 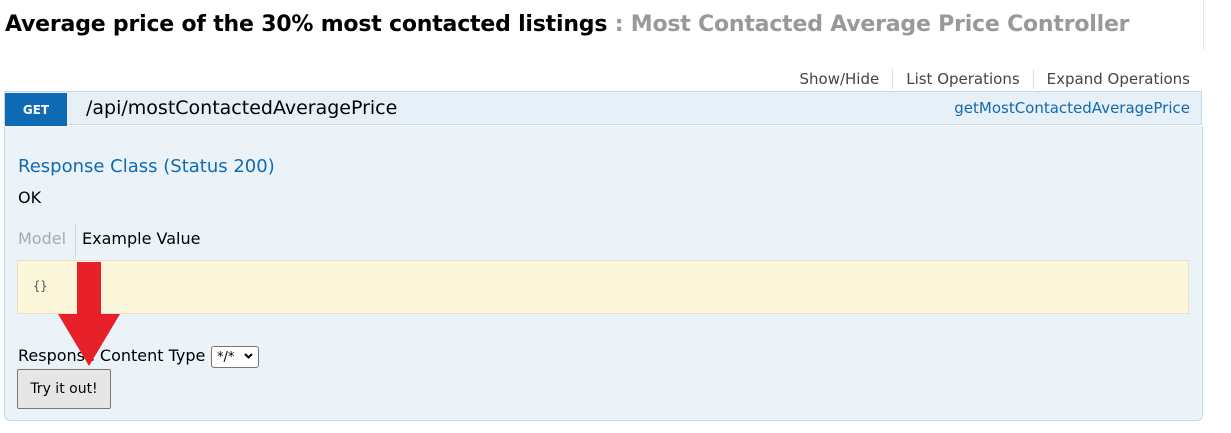 What do you see at coordinates (962, 79) in the screenshot?
I see `list-operations-link: List Operations` at bounding box center [962, 79].